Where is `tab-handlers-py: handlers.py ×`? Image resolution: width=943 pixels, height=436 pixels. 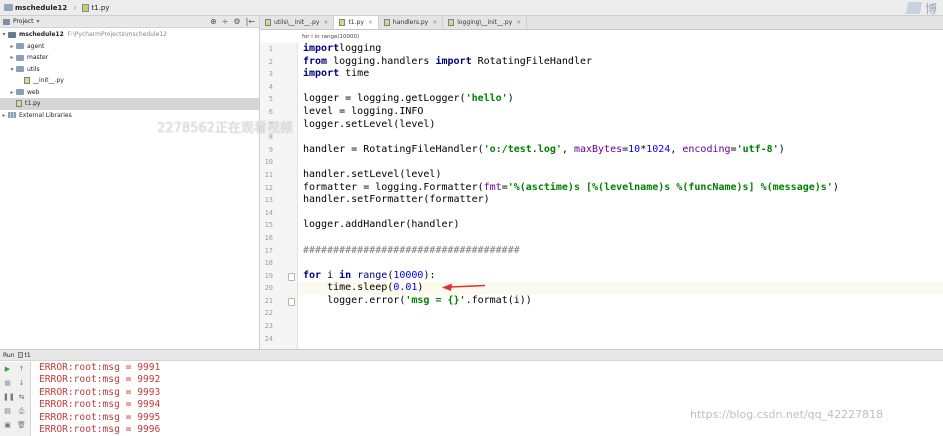
tab-handlers-py: handlers.py × is located at coordinates (411, 22).